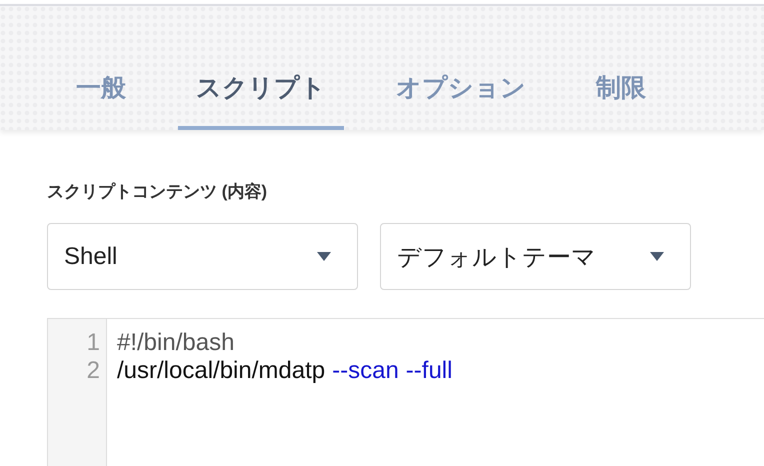  What do you see at coordinates (535, 256) in the screenshot?
I see `dropdown: デフォルトテーマ` at bounding box center [535, 256].